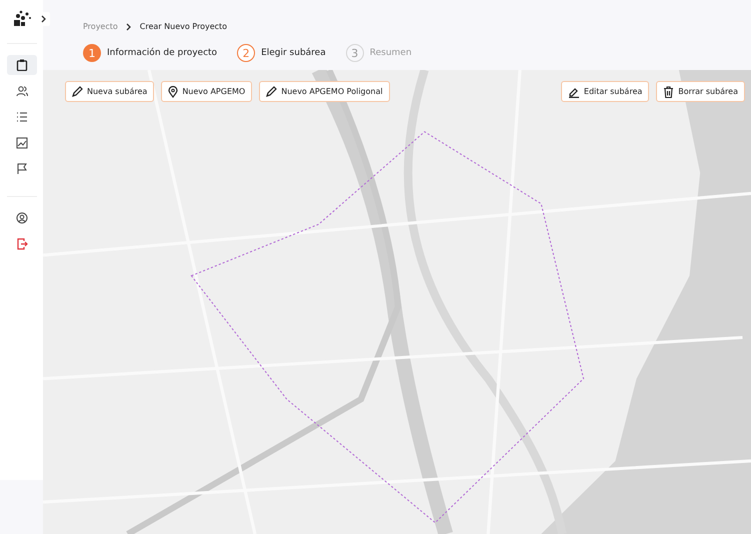  What do you see at coordinates (92, 53) in the screenshot?
I see `step-number: 1` at bounding box center [92, 53].